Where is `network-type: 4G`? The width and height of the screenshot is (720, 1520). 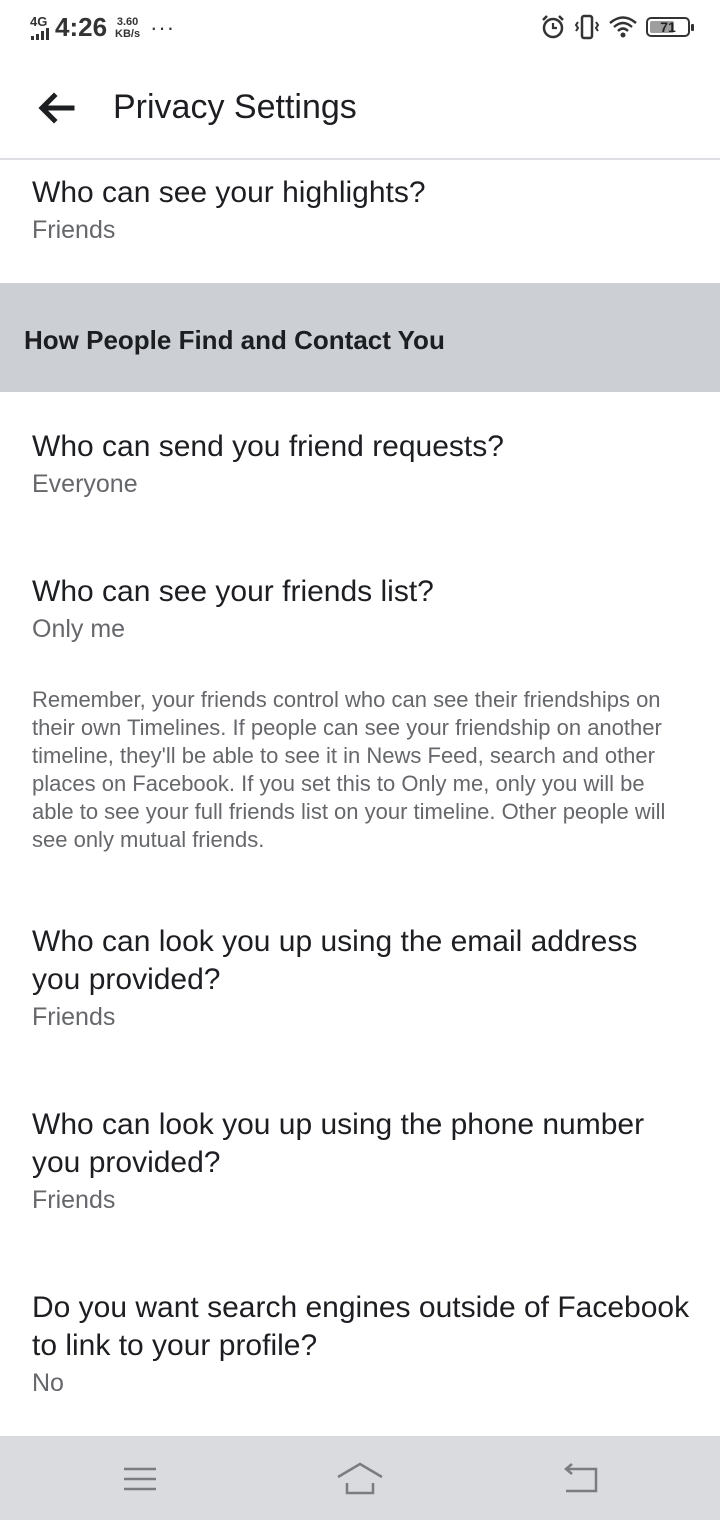 network-type: 4G is located at coordinates (39, 21).